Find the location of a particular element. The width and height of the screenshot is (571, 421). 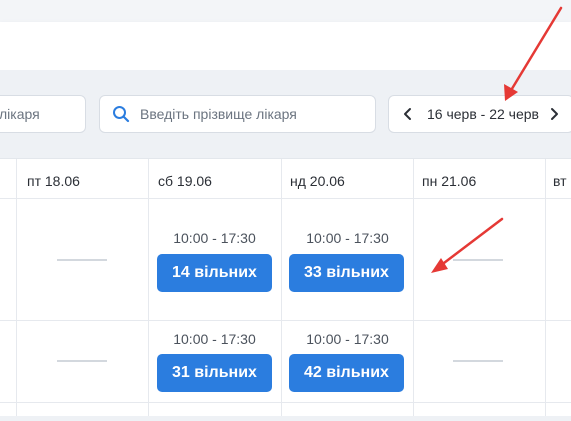

week-selector: 16 черв - 22 черв is located at coordinates (479, 114).